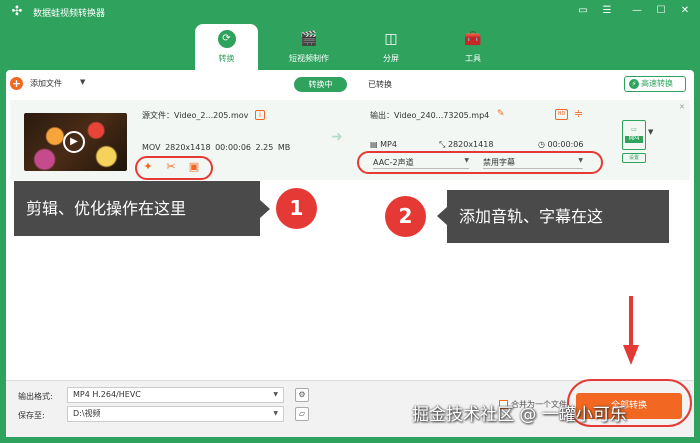 The image size is (700, 443). I want to click on menu-icon: ☰, so click(607, 11).